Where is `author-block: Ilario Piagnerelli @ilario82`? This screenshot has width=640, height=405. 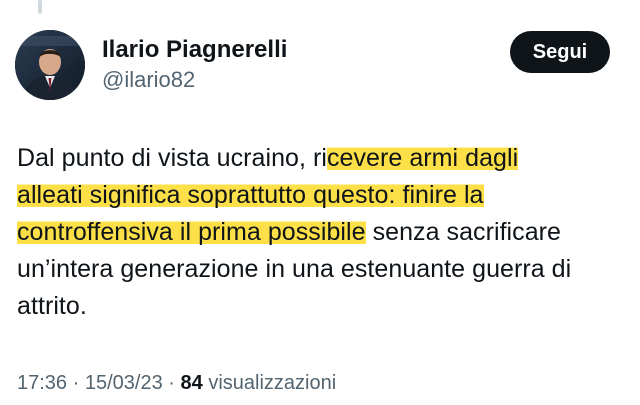
author-block: Ilario Piagnerelli @ilario82 is located at coordinates (194, 65).